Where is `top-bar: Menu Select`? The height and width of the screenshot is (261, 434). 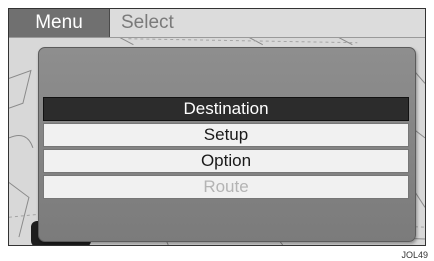
top-bar: Menu Select is located at coordinates (217, 23).